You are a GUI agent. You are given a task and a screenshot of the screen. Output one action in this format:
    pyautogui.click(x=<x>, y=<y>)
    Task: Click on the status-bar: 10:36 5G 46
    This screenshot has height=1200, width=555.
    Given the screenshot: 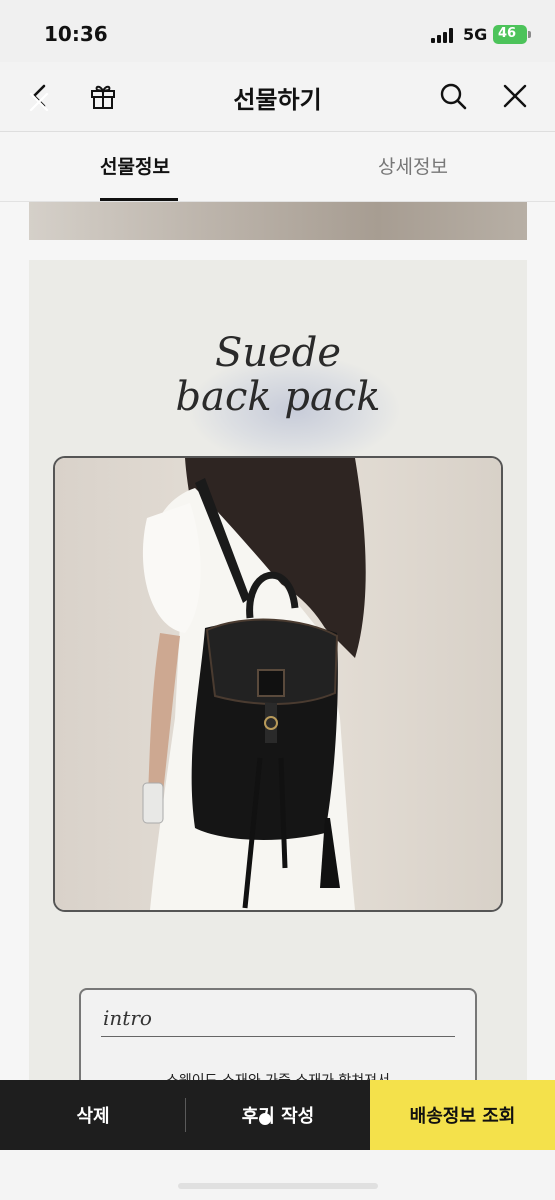 What is the action you would take?
    pyautogui.click(x=277, y=31)
    